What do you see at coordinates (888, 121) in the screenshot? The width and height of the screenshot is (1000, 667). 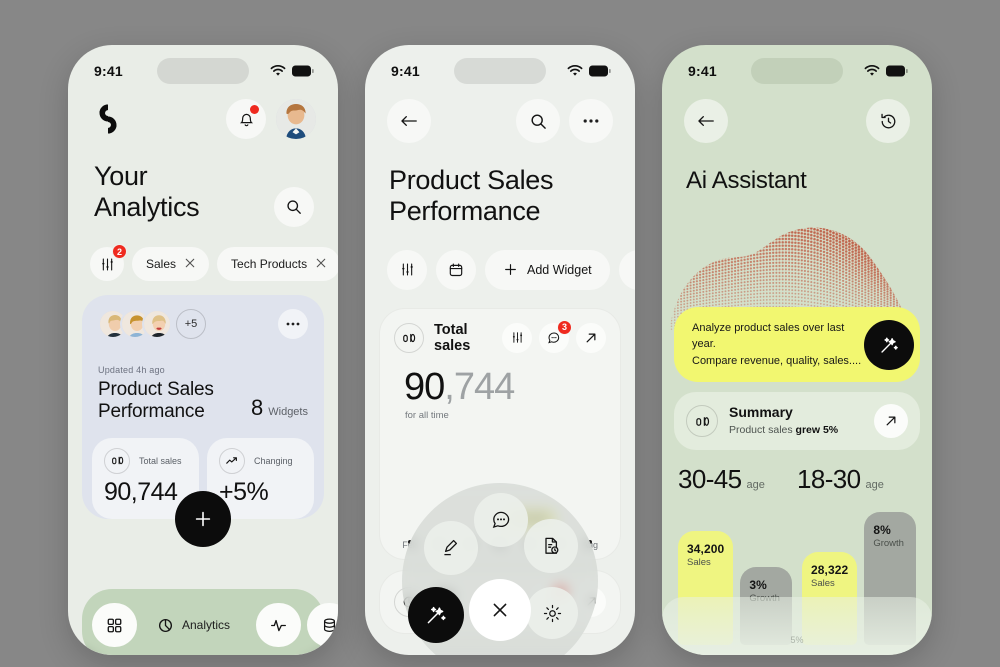 I see `history-icon` at bounding box center [888, 121].